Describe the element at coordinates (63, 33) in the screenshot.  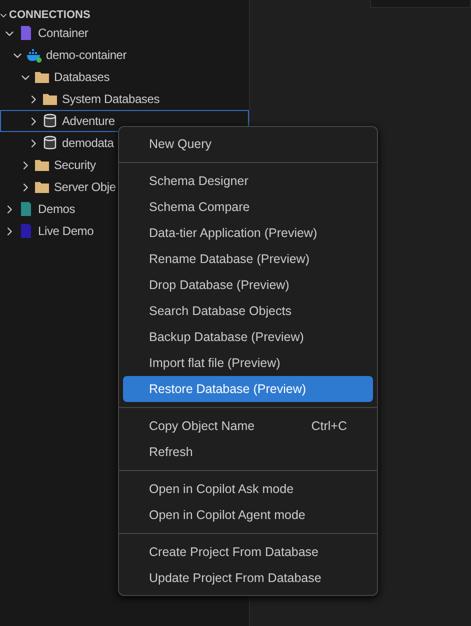
I see `tree-item: Container` at that location.